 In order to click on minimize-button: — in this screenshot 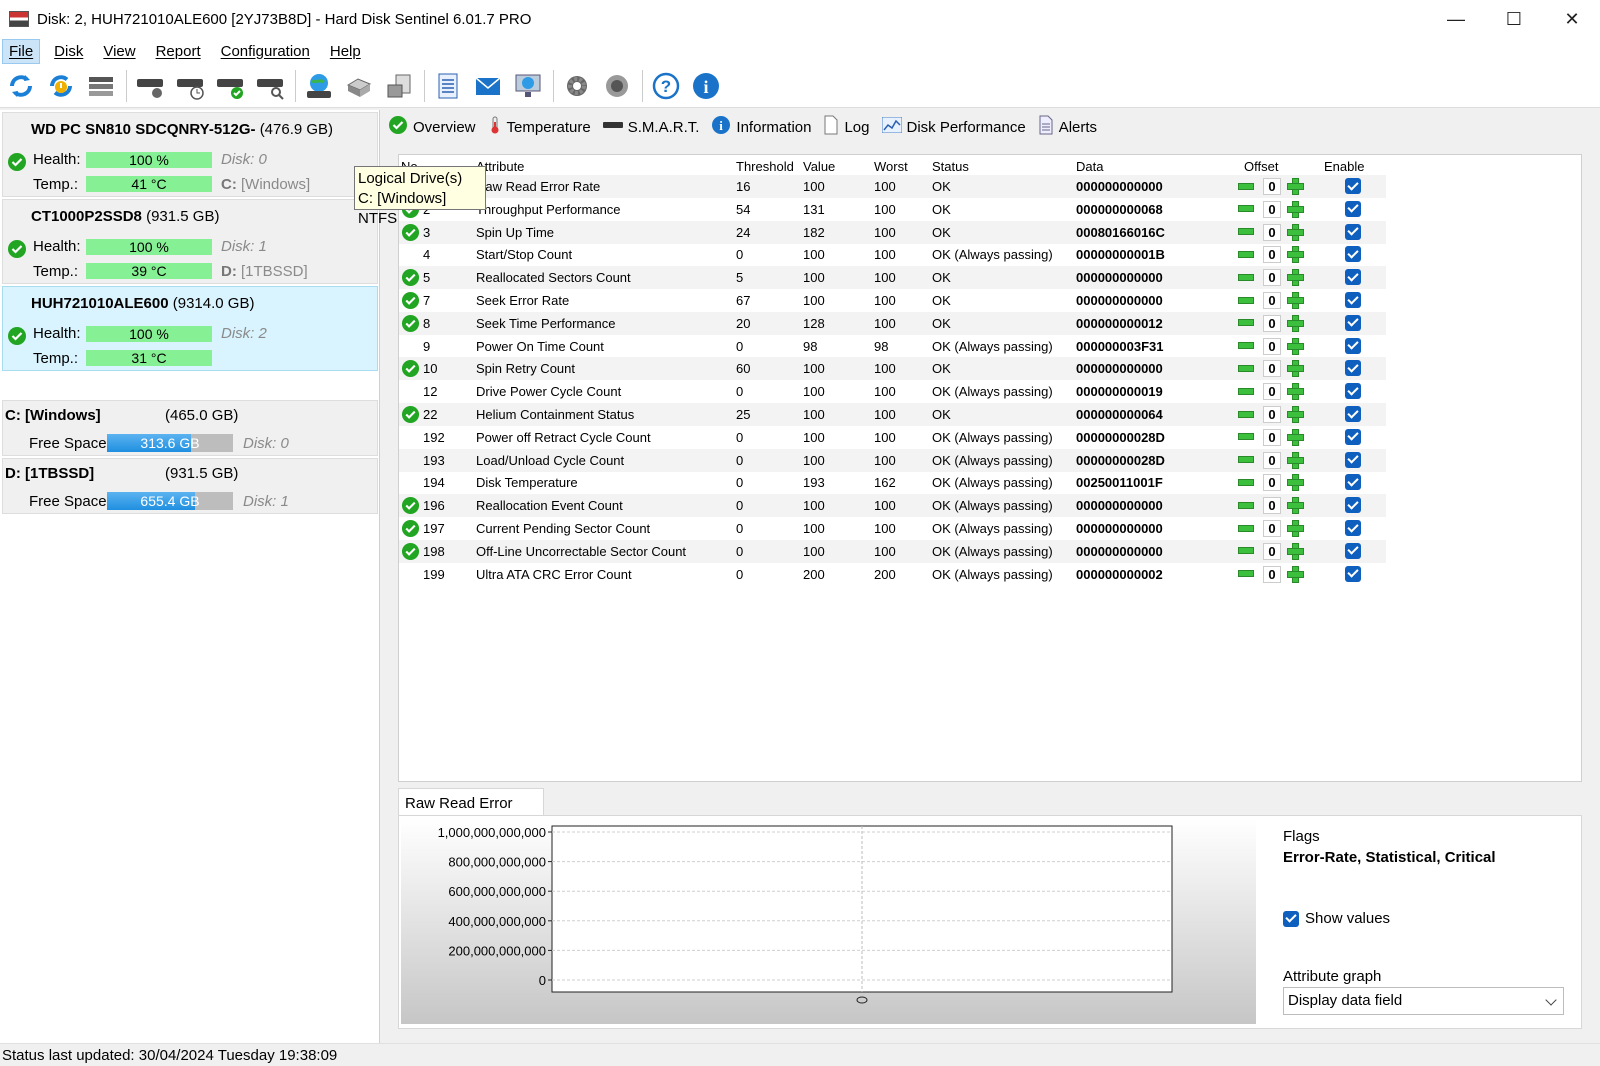, I will do `click(1456, 19)`.